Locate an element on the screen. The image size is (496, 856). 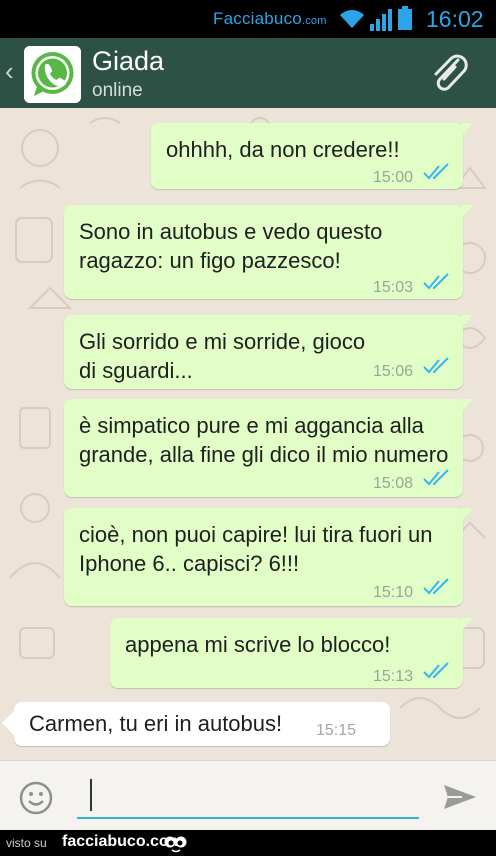
paperclip-icon is located at coordinates (451, 75).